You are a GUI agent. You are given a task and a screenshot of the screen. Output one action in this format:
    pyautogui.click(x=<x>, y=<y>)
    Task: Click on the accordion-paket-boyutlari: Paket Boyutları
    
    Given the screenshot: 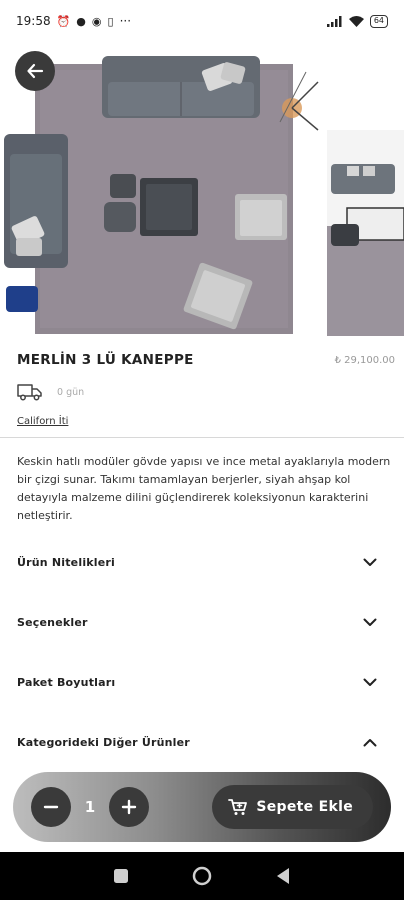 What is the action you would take?
    pyautogui.click(x=197, y=682)
    